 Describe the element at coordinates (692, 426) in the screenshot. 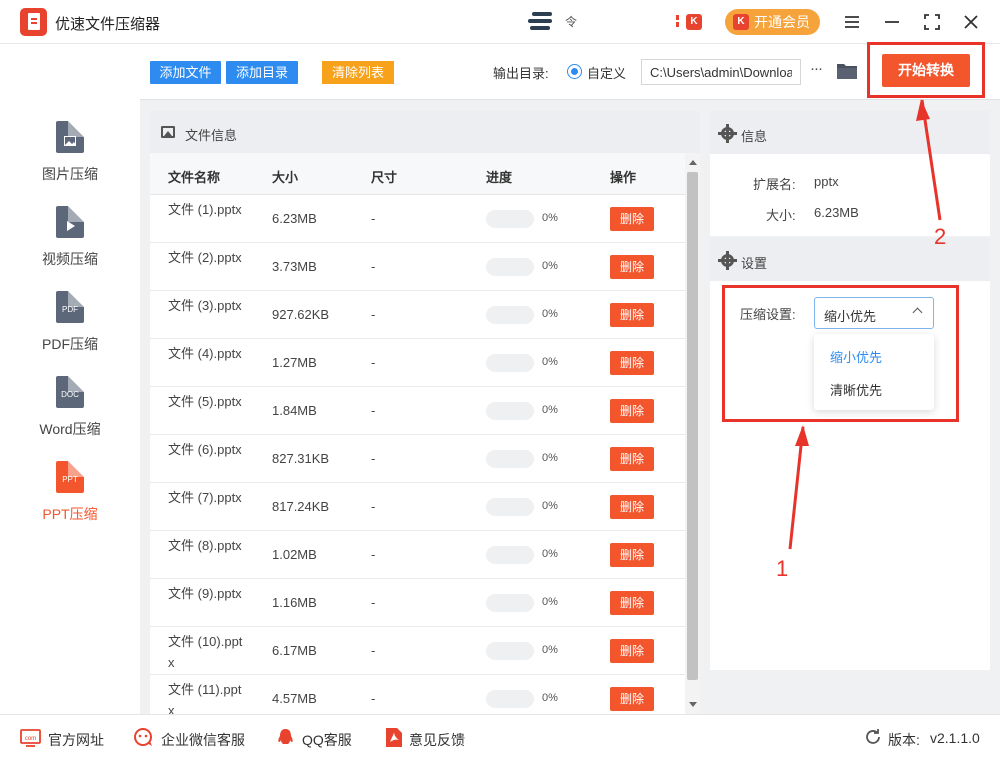

I see `scrollbar-thumb` at that location.